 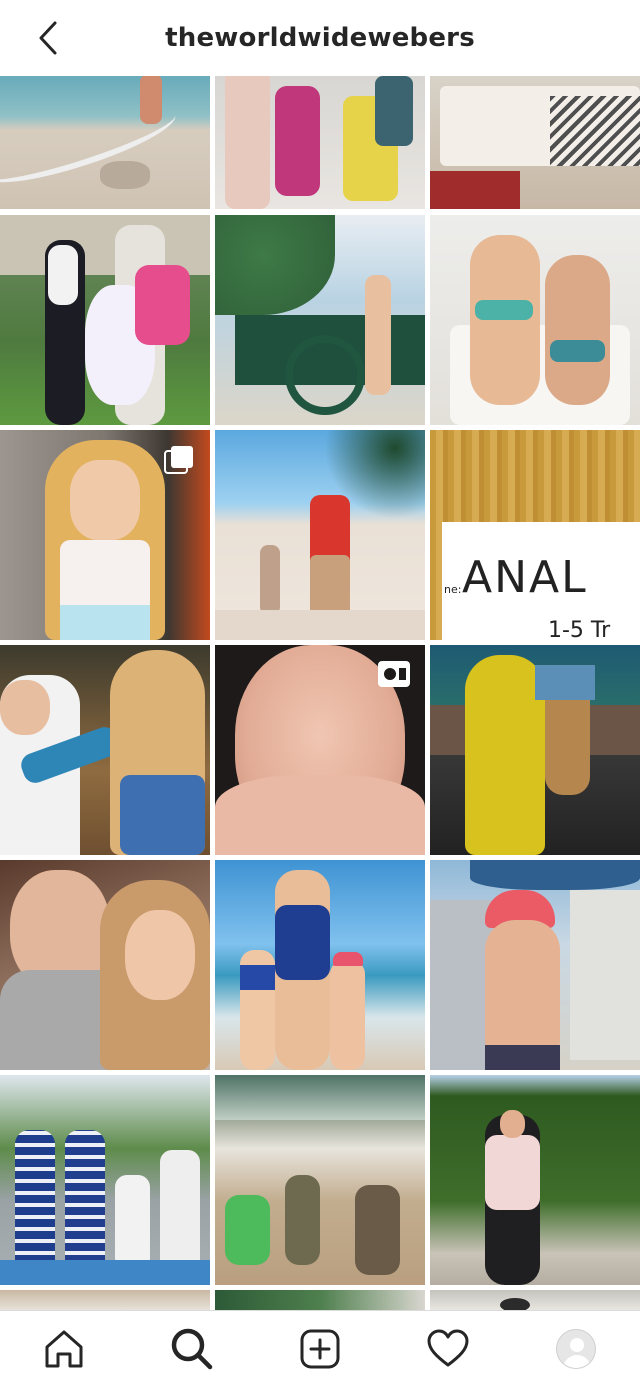 I want to click on video-icon, so click(x=394, y=674).